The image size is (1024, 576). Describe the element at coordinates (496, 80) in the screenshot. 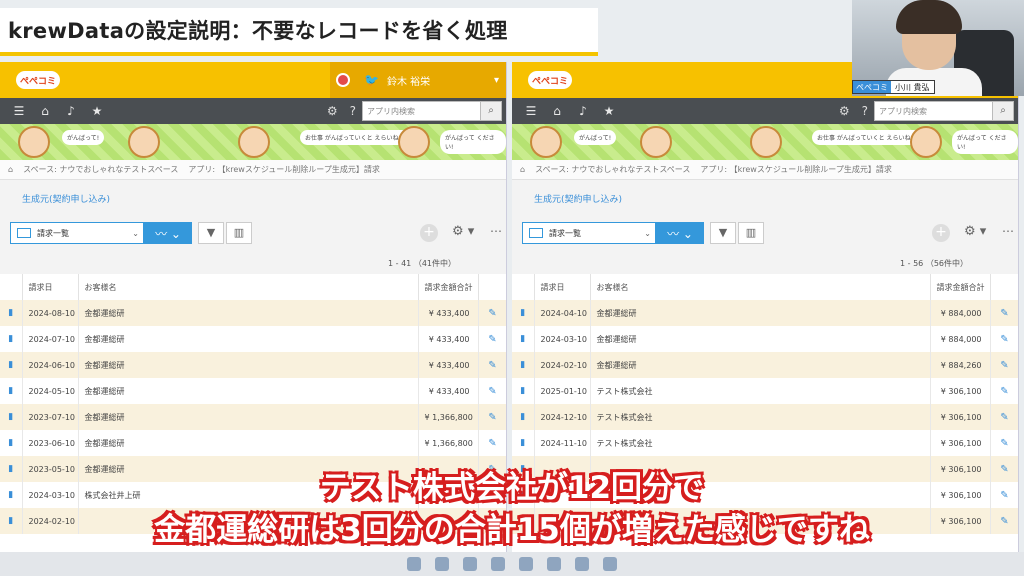

I see `chevron-down-icon: ▾` at that location.